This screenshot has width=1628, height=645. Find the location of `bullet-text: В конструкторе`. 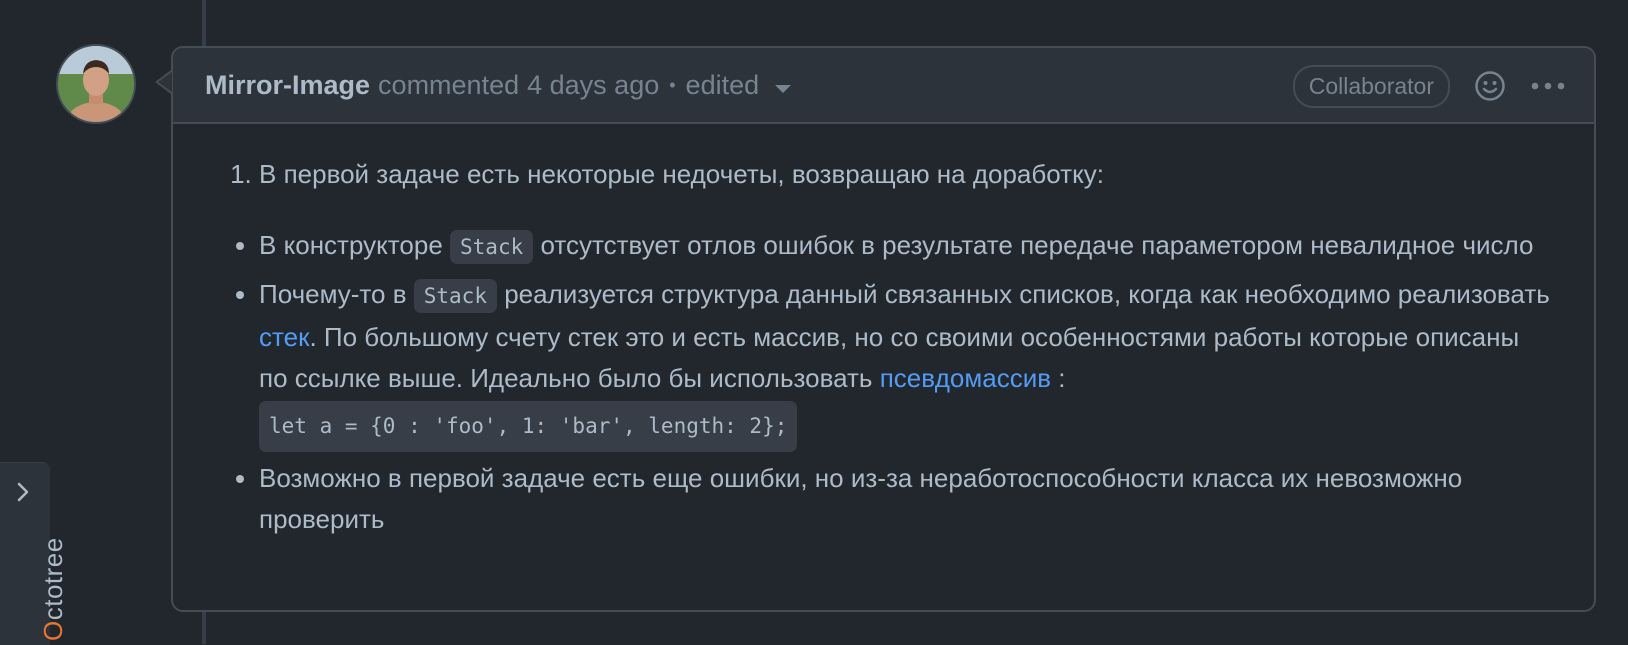

bullet-text: В конструкторе is located at coordinates (355, 245).